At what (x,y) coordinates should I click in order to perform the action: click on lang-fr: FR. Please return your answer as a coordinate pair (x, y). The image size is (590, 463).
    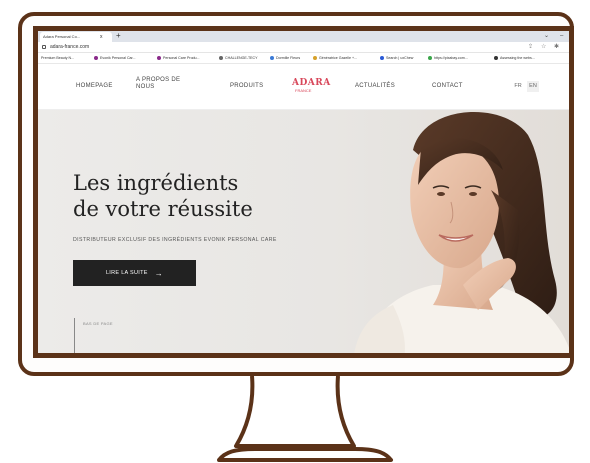
    Looking at the image, I should click on (518, 86).